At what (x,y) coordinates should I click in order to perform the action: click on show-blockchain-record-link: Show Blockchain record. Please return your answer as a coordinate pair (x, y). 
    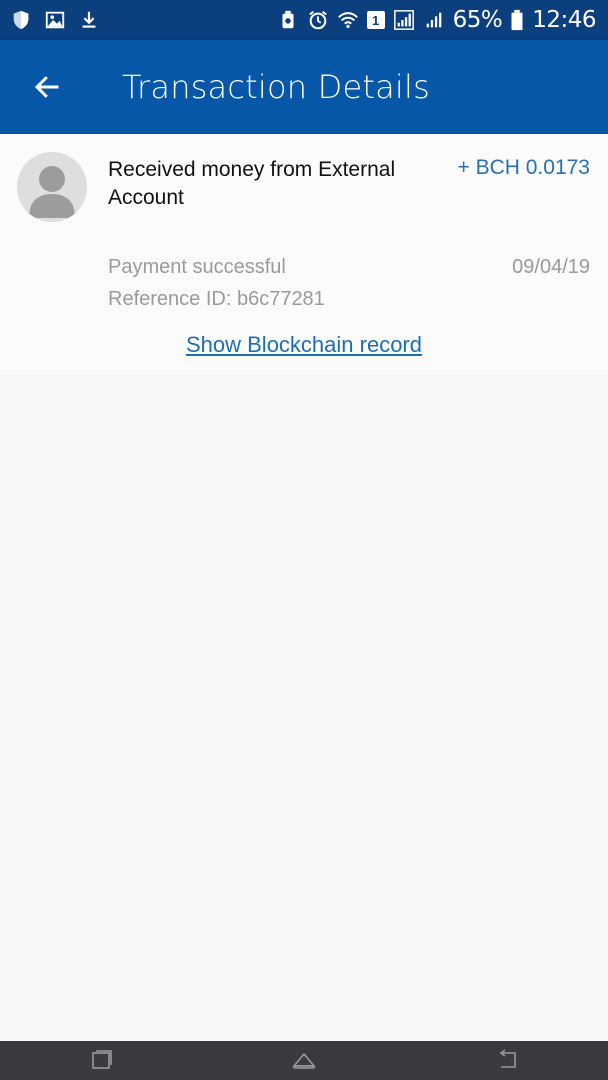
    Looking at the image, I should click on (304, 344).